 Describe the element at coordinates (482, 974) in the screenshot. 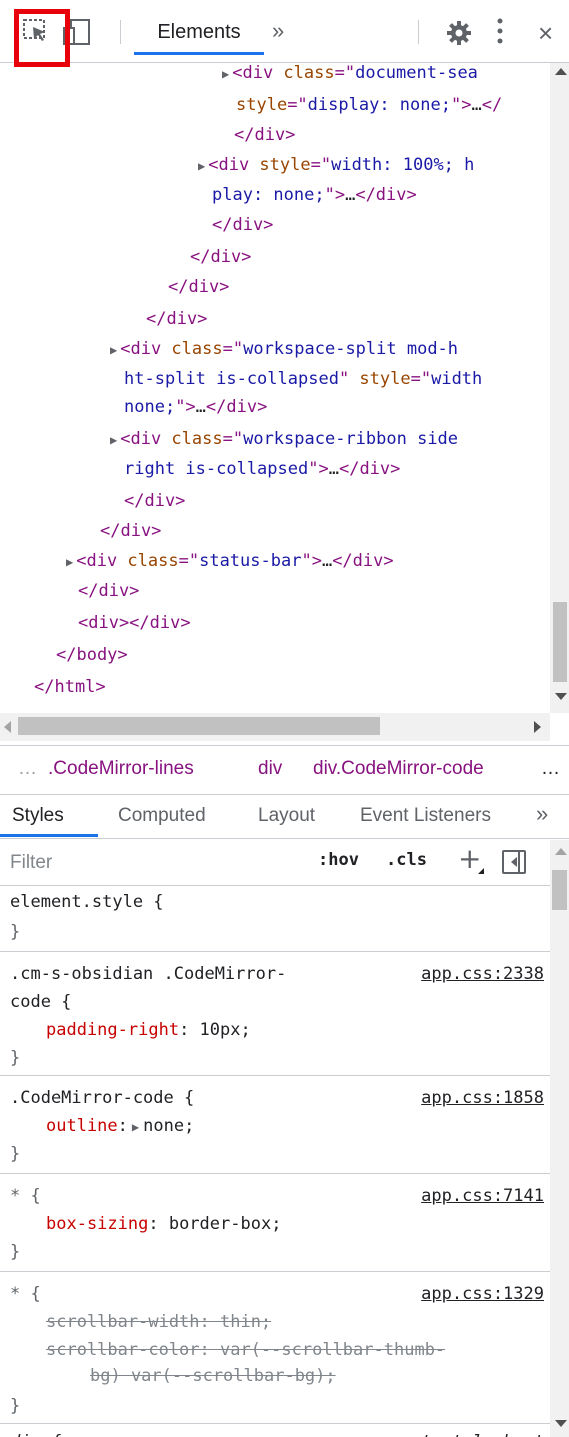

I see `rule-source-link: app.css:2338` at that location.